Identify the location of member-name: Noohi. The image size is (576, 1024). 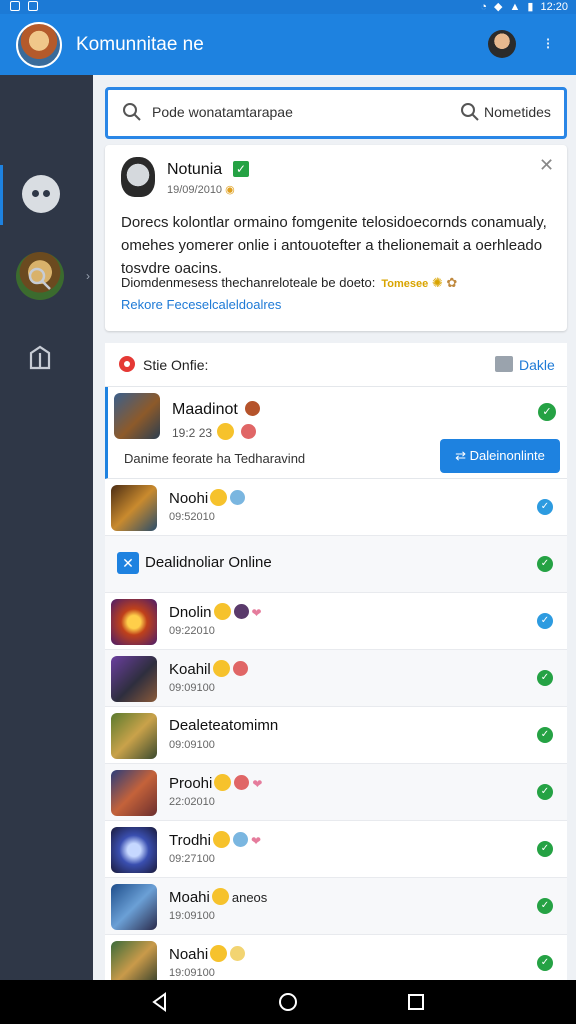
(207, 498).